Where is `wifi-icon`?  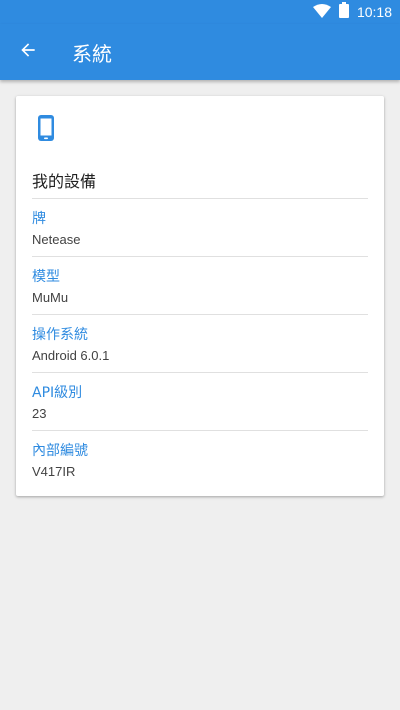 wifi-icon is located at coordinates (321, 12).